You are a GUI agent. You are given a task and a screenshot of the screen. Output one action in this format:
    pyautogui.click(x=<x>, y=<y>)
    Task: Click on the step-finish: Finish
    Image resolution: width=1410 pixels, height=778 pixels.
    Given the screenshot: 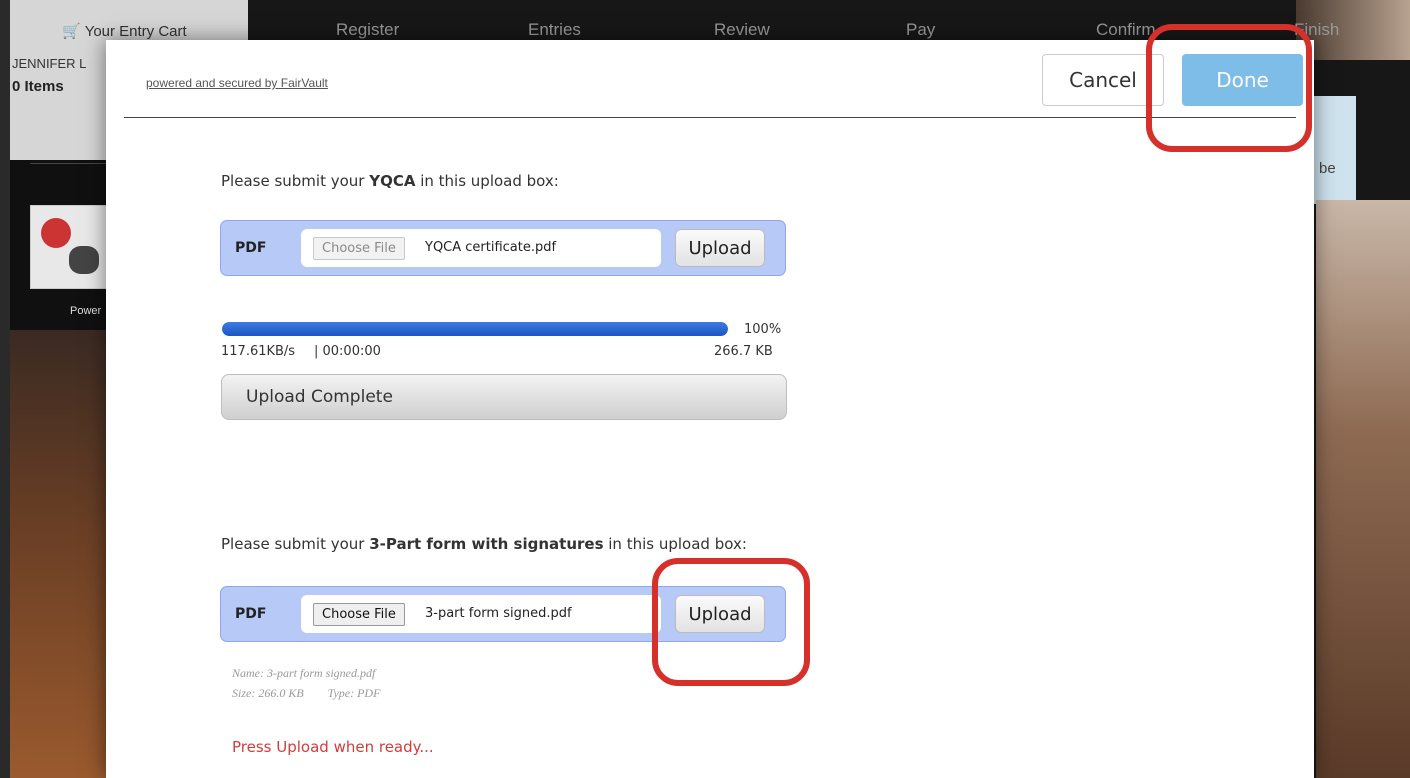 What is the action you would take?
    pyautogui.click(x=1317, y=29)
    